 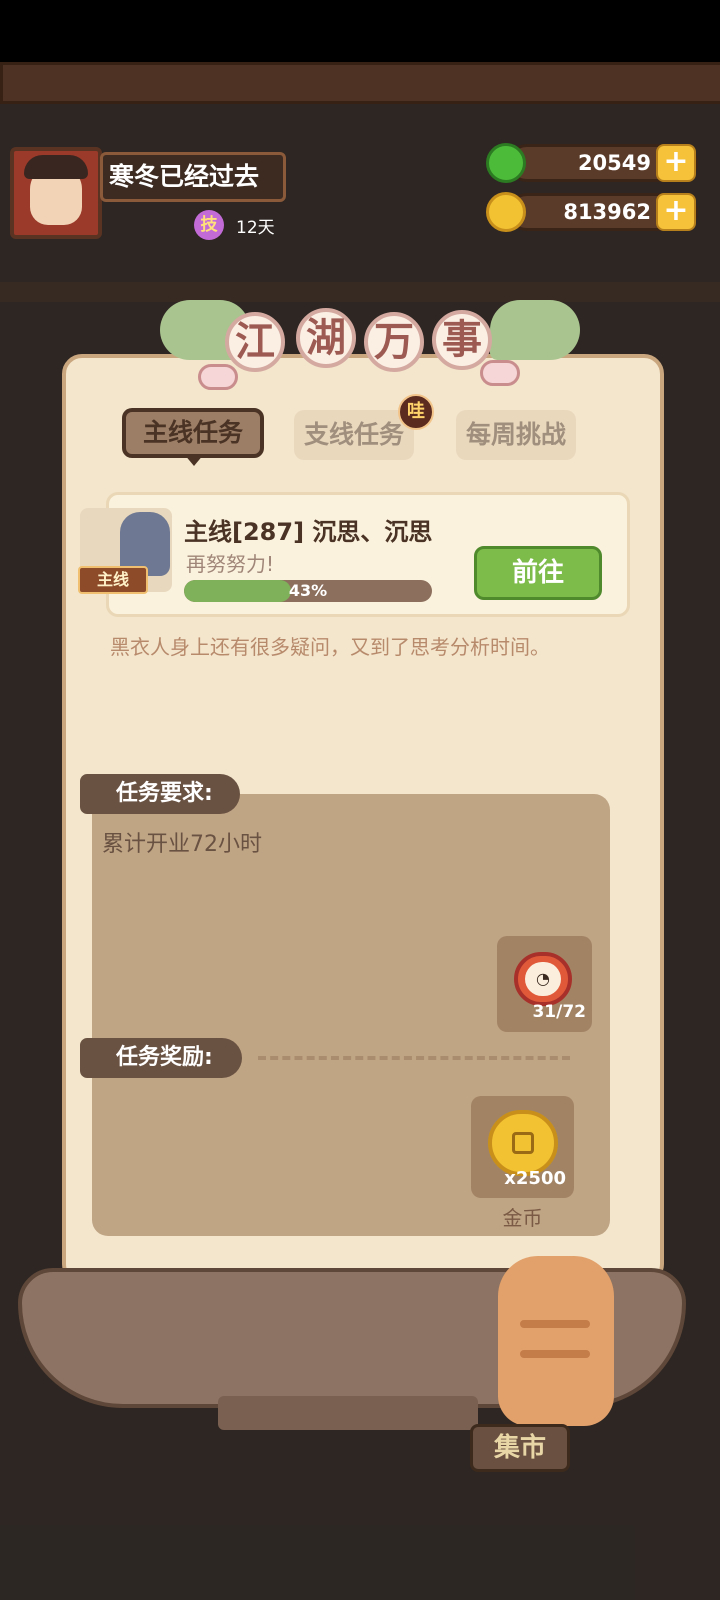 What do you see at coordinates (193, 433) in the screenshot?
I see `tab-main-quest: 主线任务` at bounding box center [193, 433].